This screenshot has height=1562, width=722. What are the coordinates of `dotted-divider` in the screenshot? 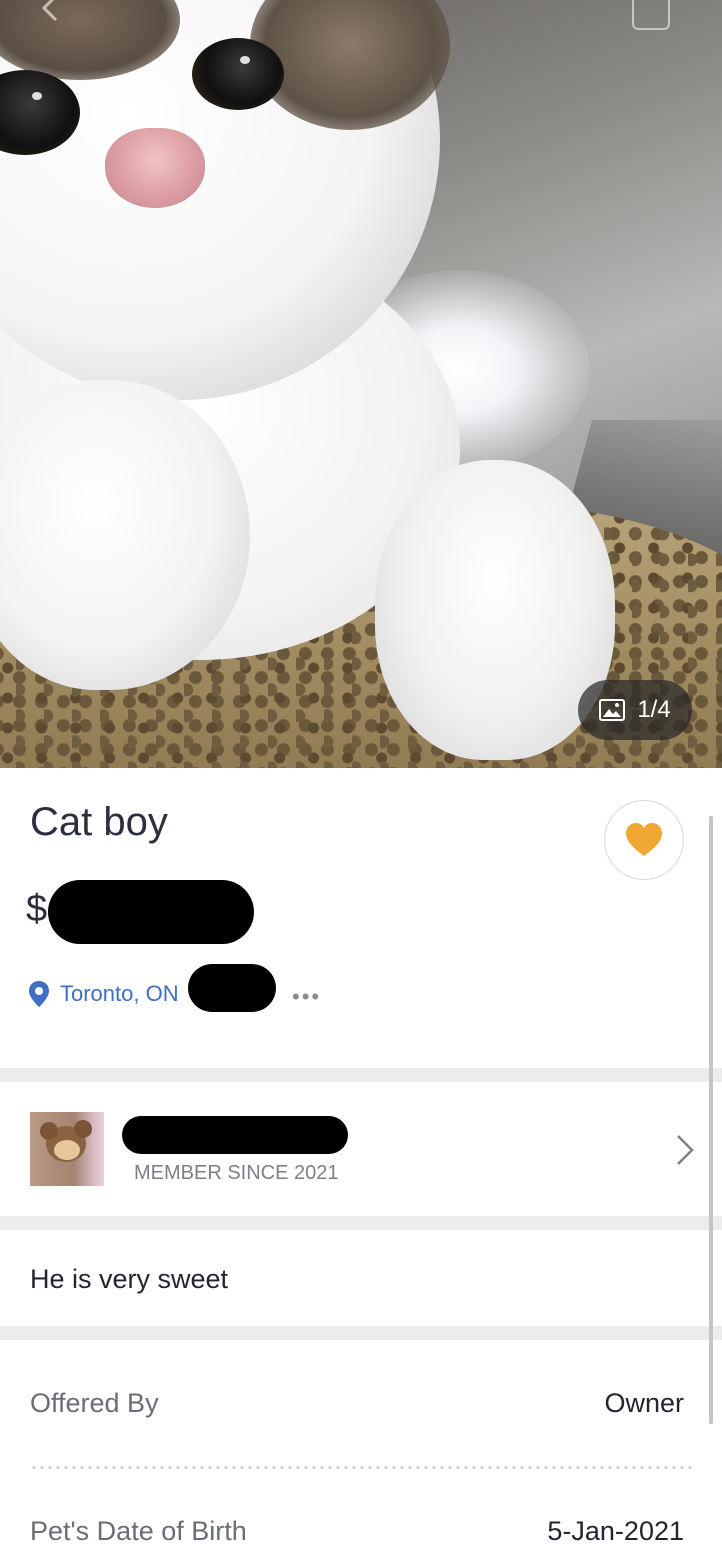 It's located at (361, 1467).